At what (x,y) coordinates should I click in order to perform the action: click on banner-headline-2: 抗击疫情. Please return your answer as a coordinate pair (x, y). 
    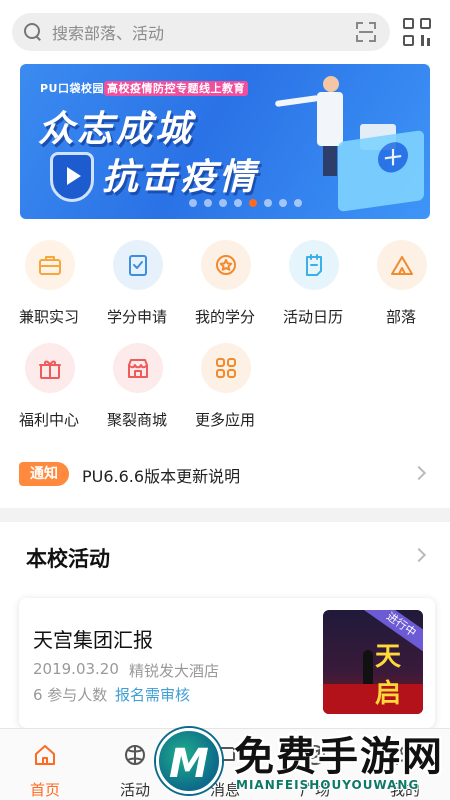
    Looking at the image, I should click on (180, 177).